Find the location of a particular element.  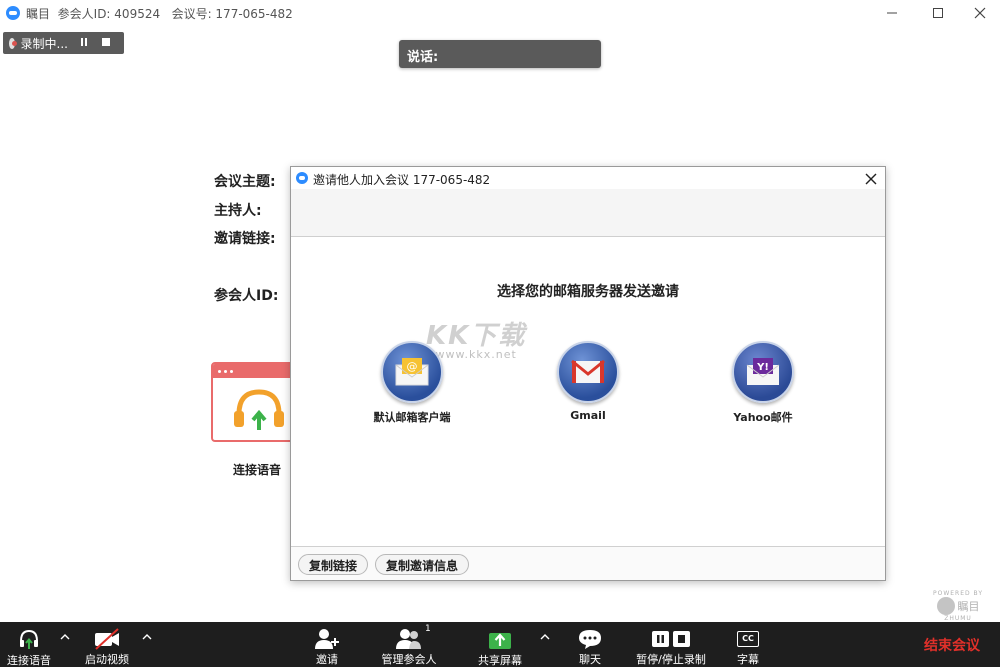

maximize-icon is located at coordinates (938, 13).